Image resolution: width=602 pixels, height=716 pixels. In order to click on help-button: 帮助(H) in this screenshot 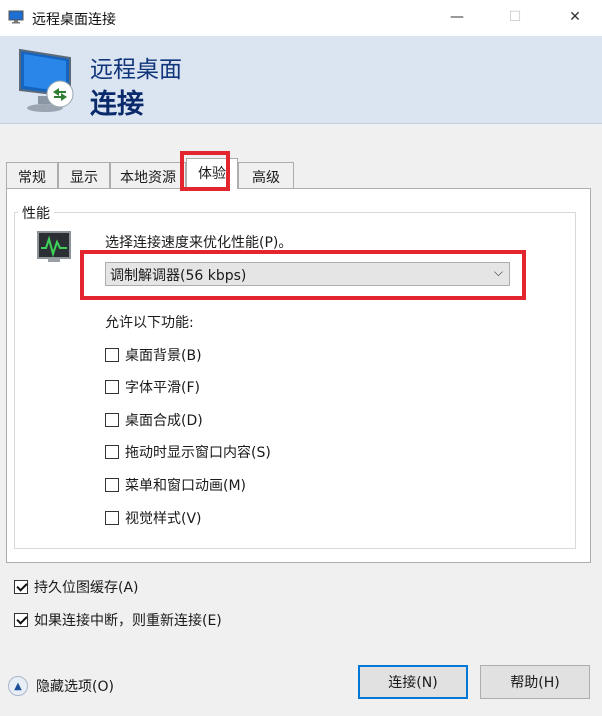, I will do `click(535, 682)`.